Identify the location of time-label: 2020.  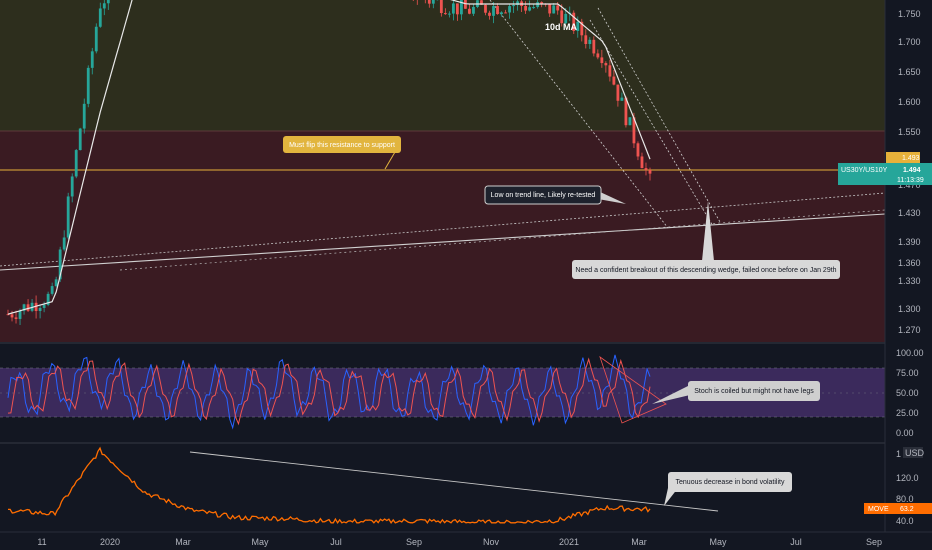
(110, 542).